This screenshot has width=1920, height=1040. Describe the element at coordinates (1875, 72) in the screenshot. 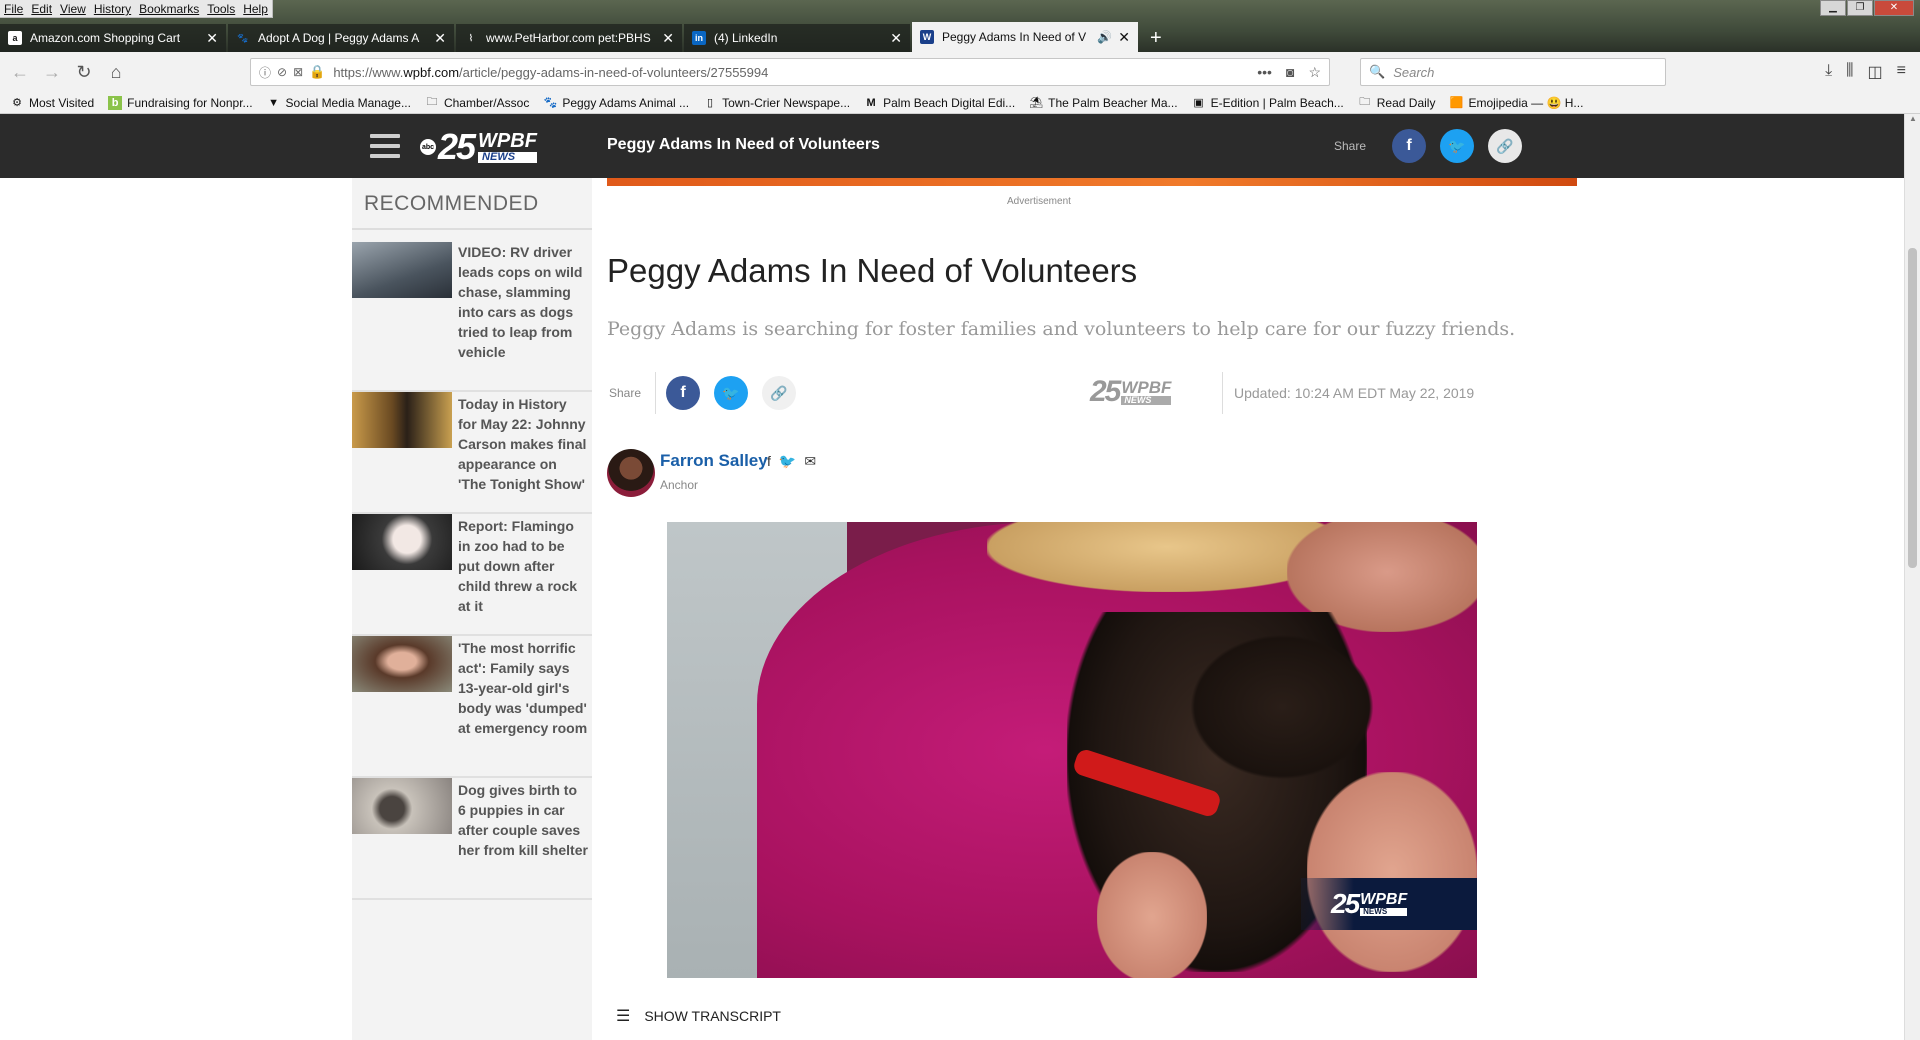

I see `sidebar-toggle-icon: ◫` at that location.